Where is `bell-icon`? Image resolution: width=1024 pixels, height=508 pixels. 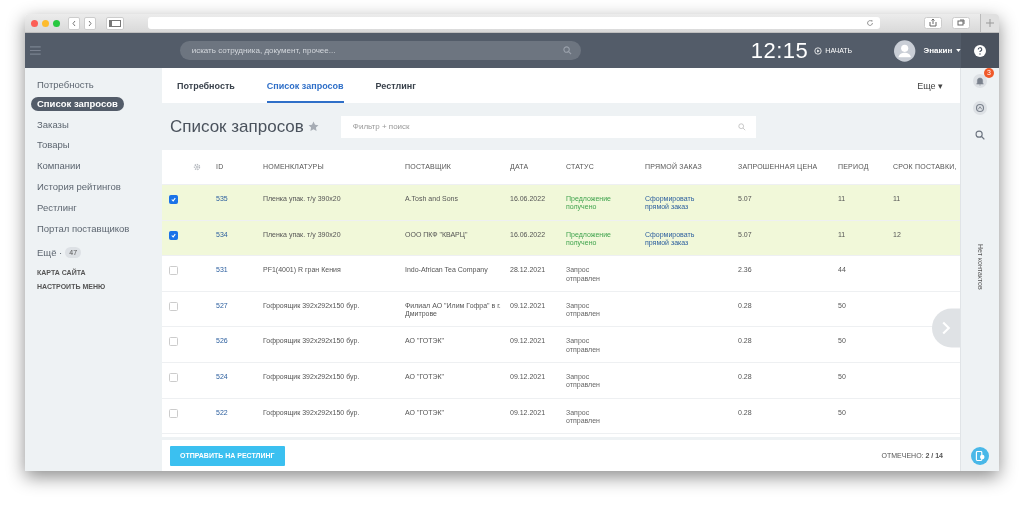 bell-icon is located at coordinates (980, 81).